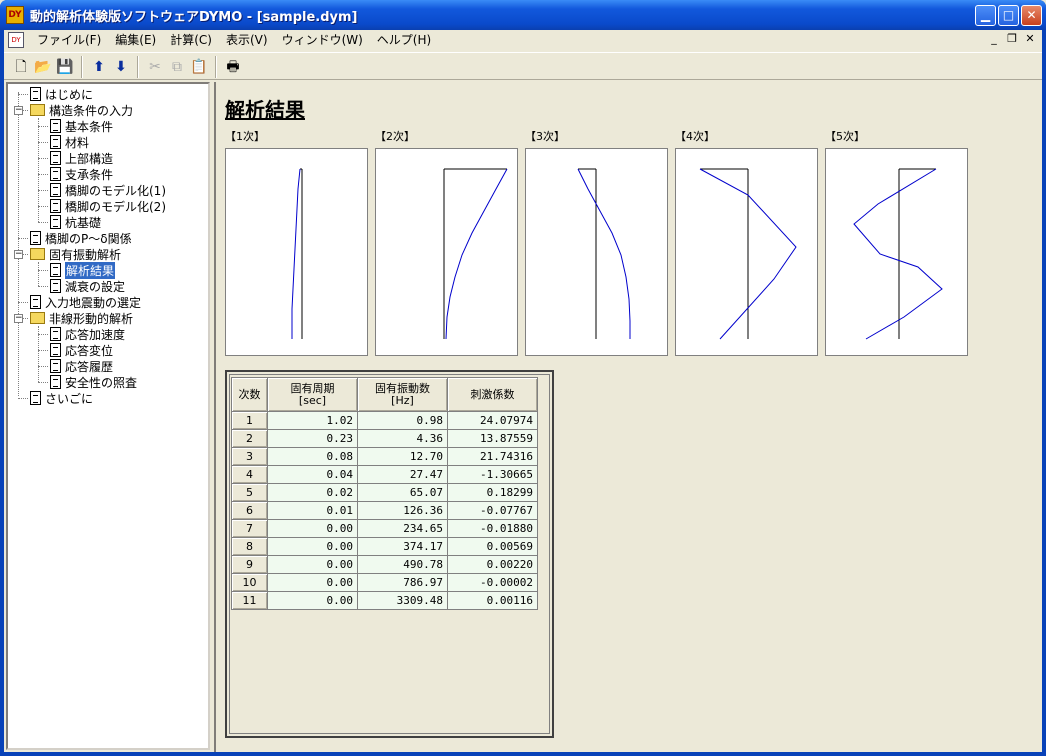 This screenshot has height=756, width=1046. I want to click on row-header: 11, so click(249, 600).